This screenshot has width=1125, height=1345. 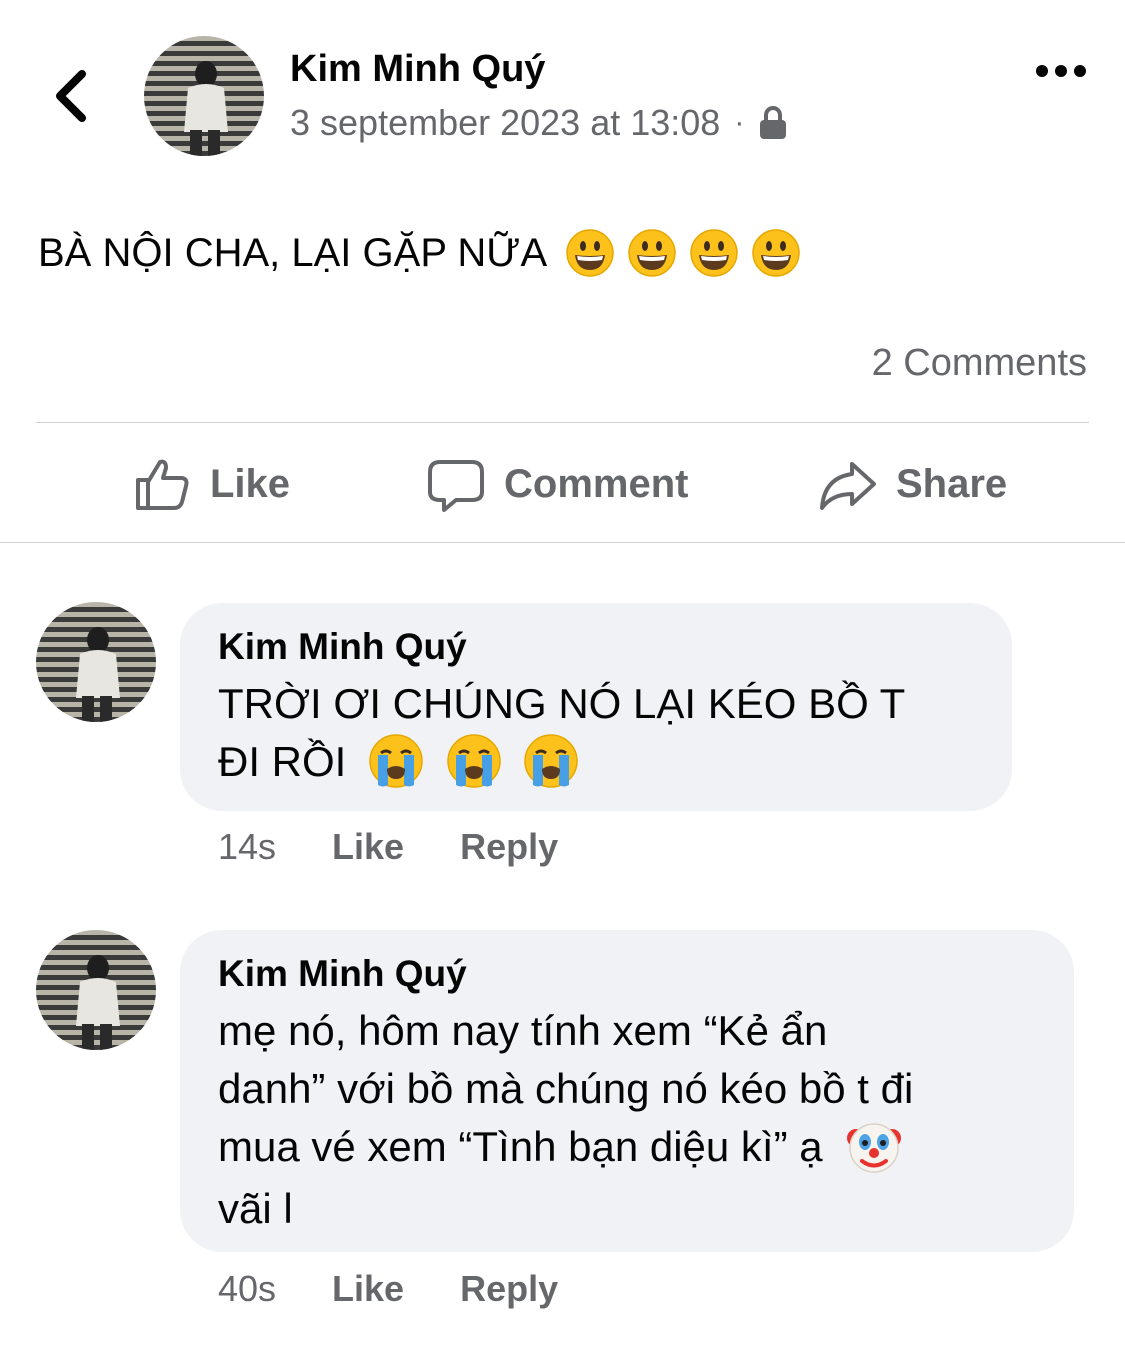 What do you see at coordinates (848, 486) in the screenshot?
I see `share-arrow-icon` at bounding box center [848, 486].